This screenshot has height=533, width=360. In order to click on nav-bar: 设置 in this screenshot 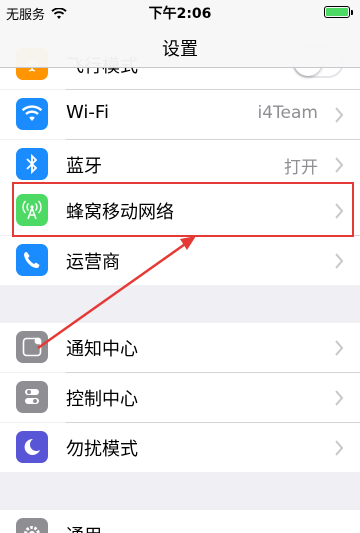, I will do `click(180, 46)`.